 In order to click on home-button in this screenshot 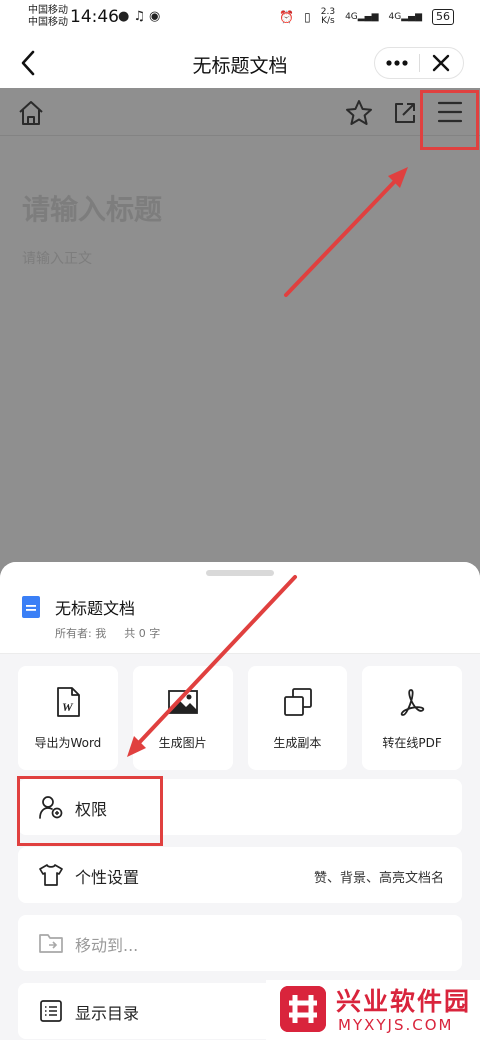, I will do `click(31, 113)`.